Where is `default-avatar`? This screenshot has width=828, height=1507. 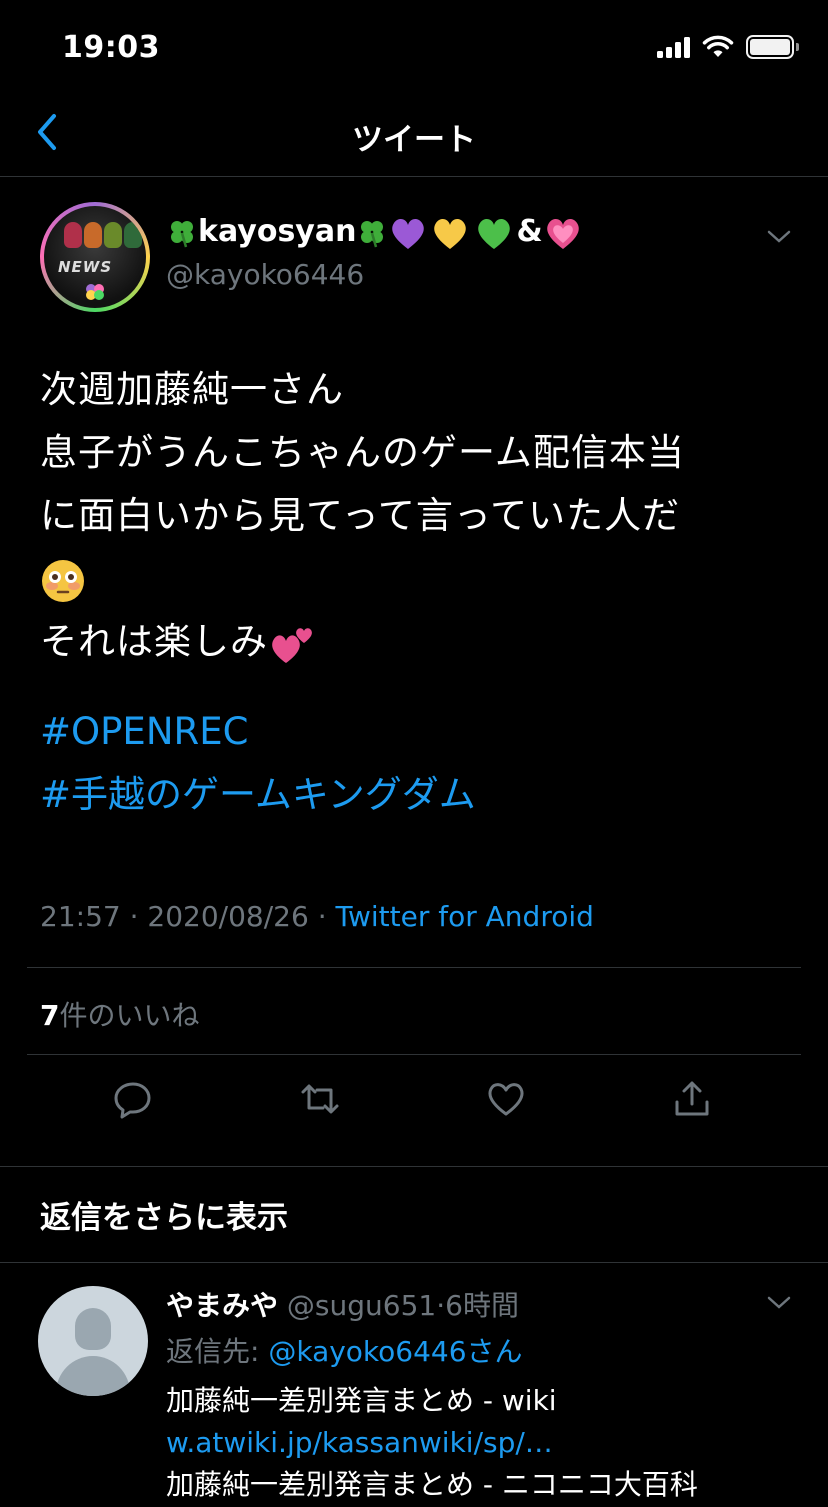
default-avatar is located at coordinates (93, 1341).